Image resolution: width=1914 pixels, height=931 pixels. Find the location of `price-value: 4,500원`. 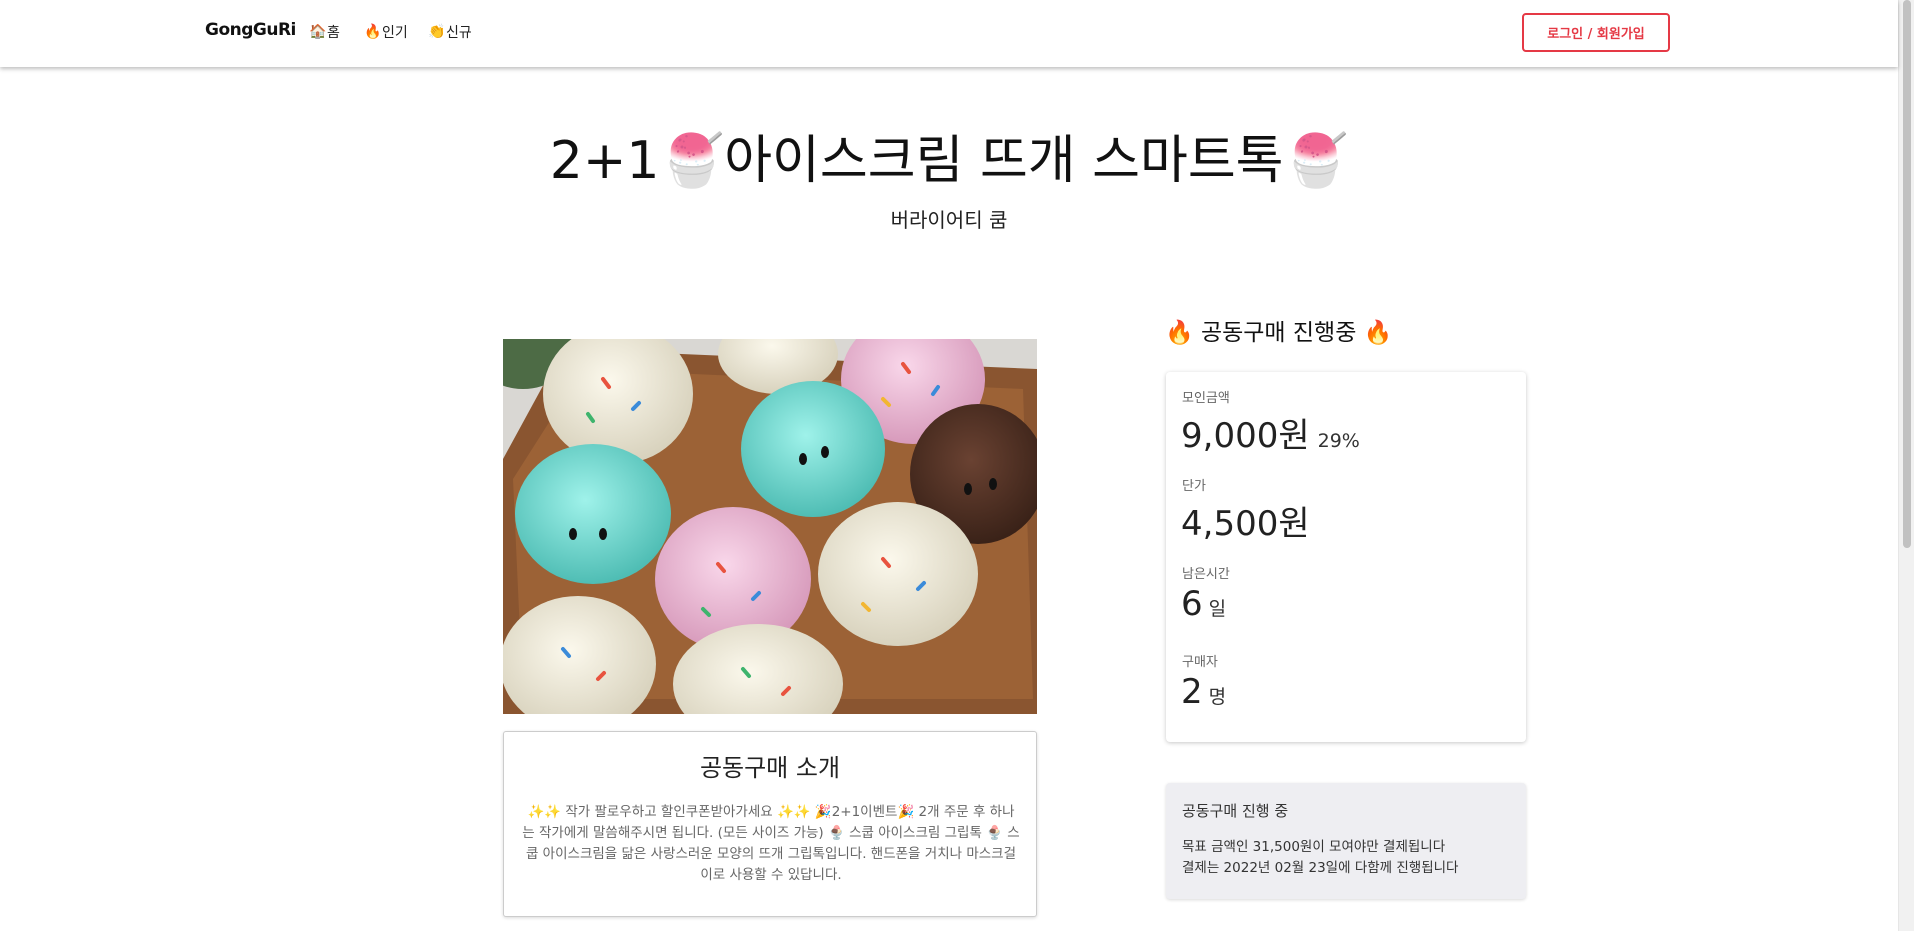

price-value: 4,500원 is located at coordinates (1245, 524).